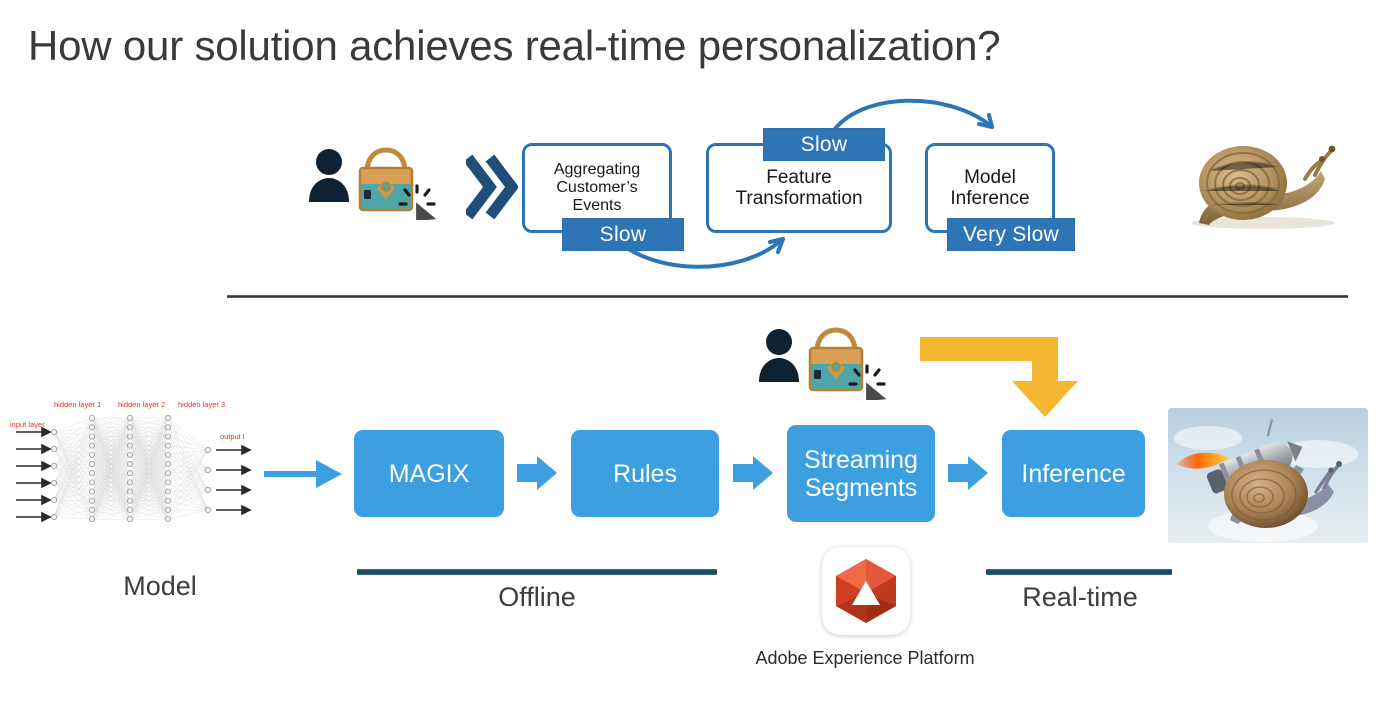  Describe the element at coordinates (999, 377) in the screenshot. I see `request-elbow-arrow-icon` at that location.